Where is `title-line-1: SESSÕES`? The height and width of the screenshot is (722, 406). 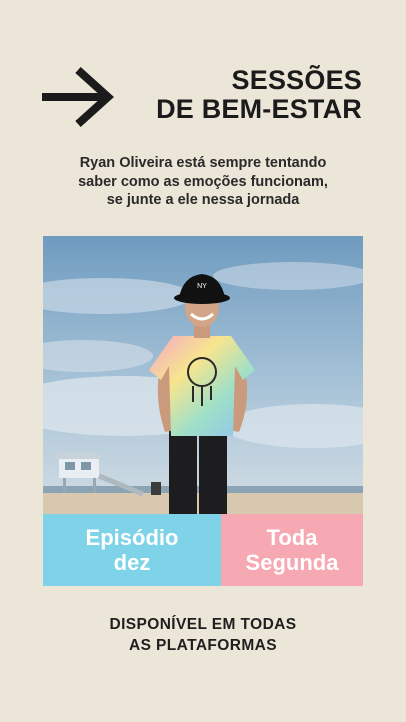 title-line-1: SESSÕES is located at coordinates (296, 80).